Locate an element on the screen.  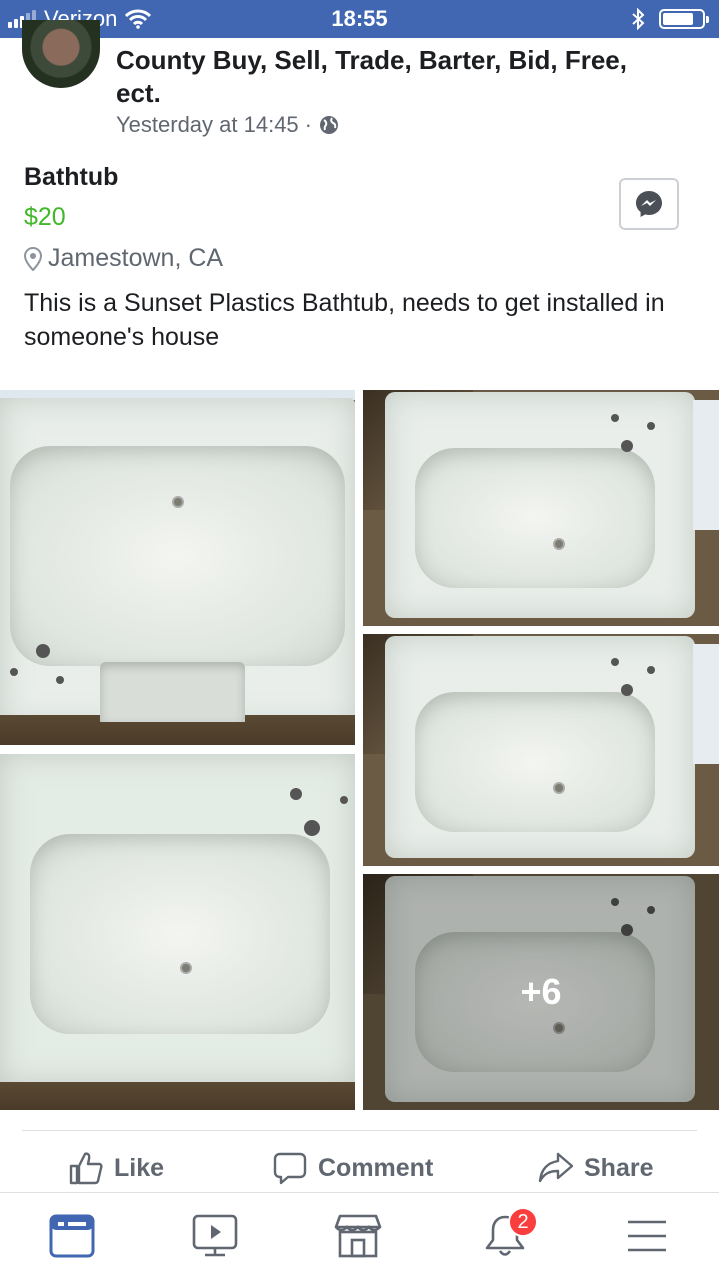
group-avatar is located at coordinates (61, 54).